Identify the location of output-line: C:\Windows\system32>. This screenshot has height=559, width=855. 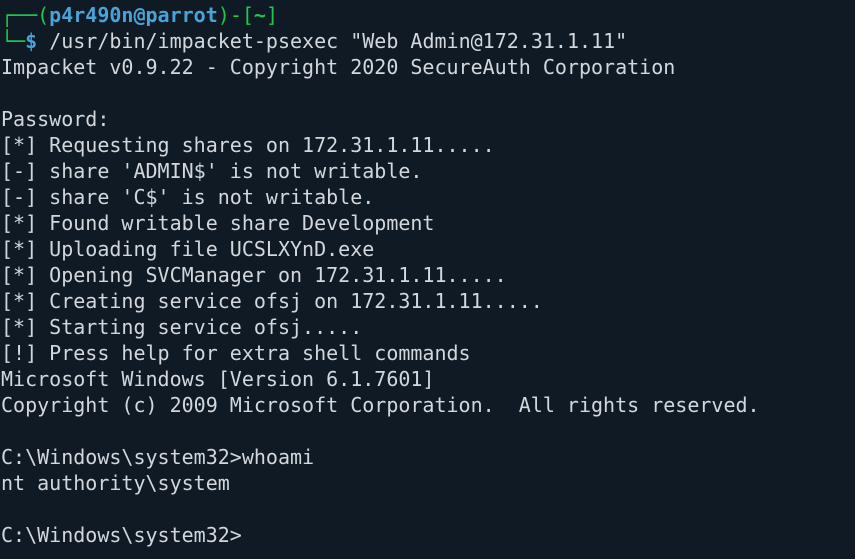
(121, 535).